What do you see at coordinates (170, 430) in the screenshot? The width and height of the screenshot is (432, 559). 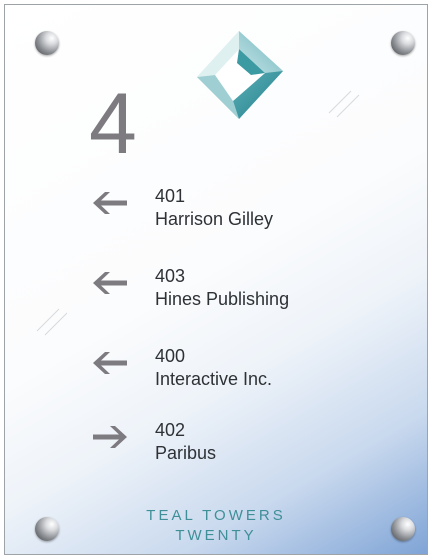 I see `suite-number: 402` at bounding box center [170, 430].